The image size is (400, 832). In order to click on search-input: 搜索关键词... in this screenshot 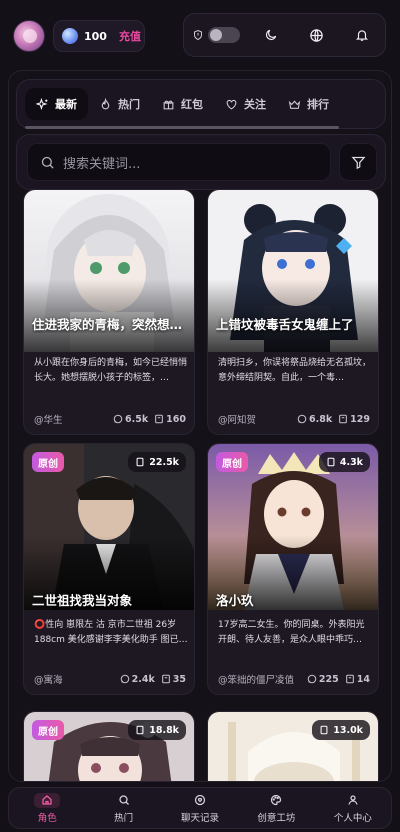, I will do `click(179, 162)`.